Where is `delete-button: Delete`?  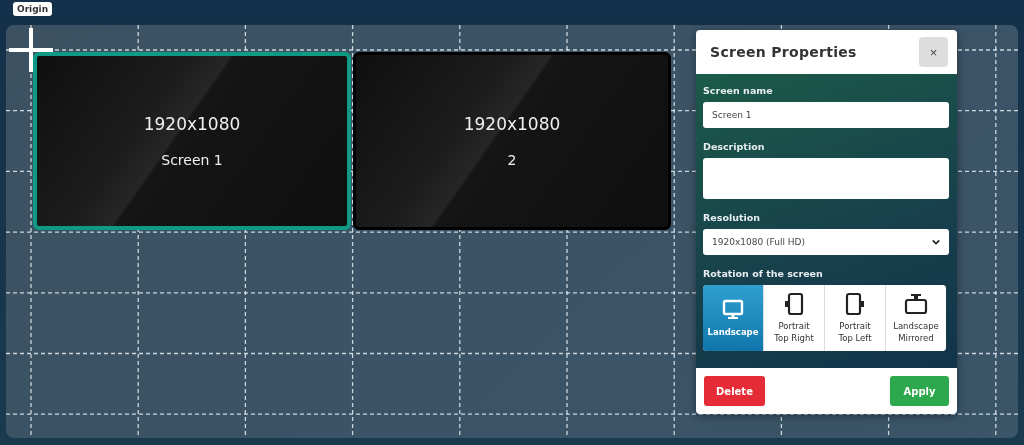 delete-button: Delete is located at coordinates (734, 391).